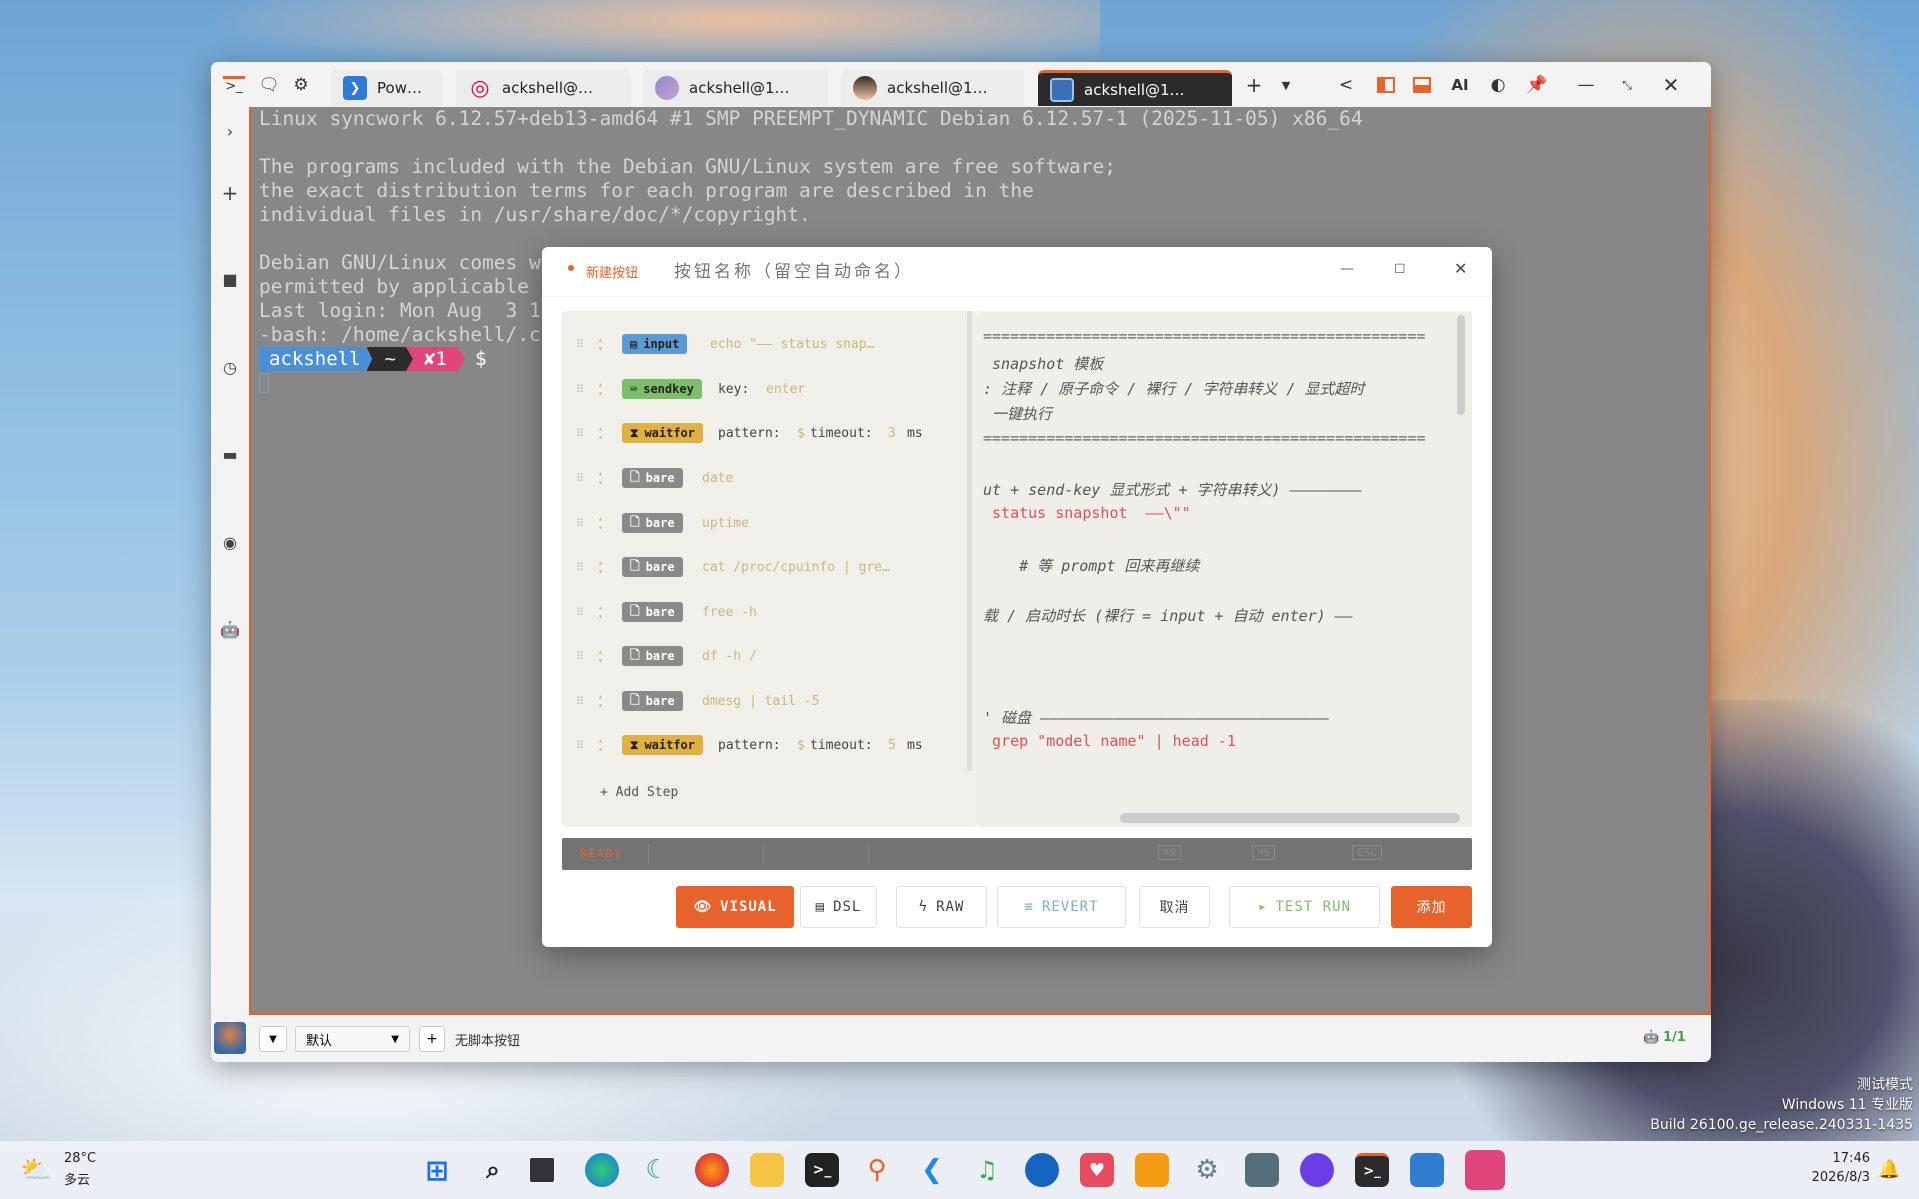  I want to click on gear-icon: ⚙, so click(301, 85).